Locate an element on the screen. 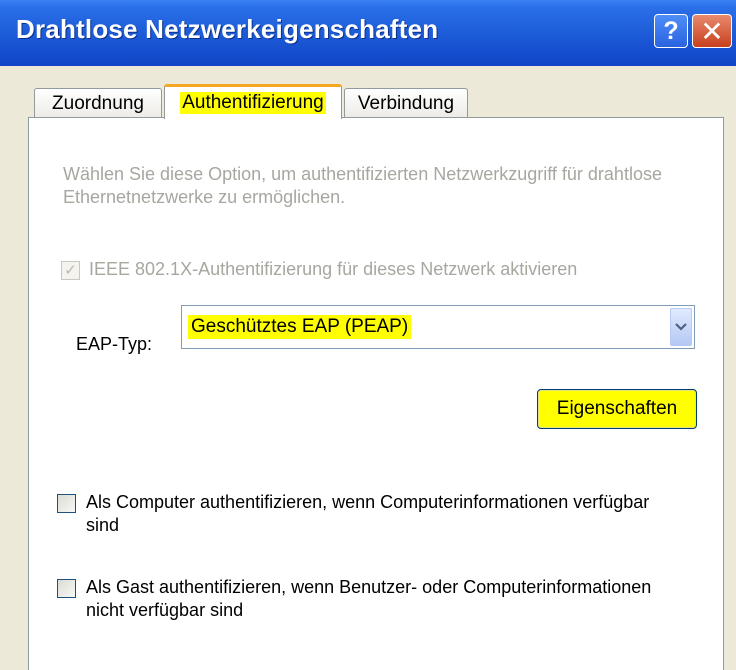 The image size is (736, 670). tab-authentifizierung: Authentifizierung is located at coordinates (253, 101).